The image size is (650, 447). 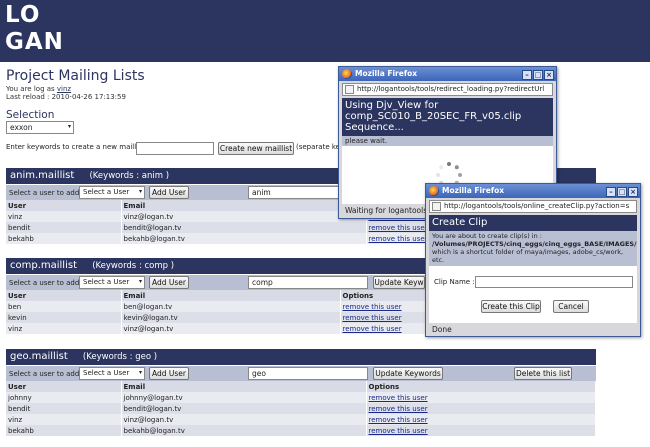 I want to click on new-maillist-keywords-input, so click(x=175, y=148).